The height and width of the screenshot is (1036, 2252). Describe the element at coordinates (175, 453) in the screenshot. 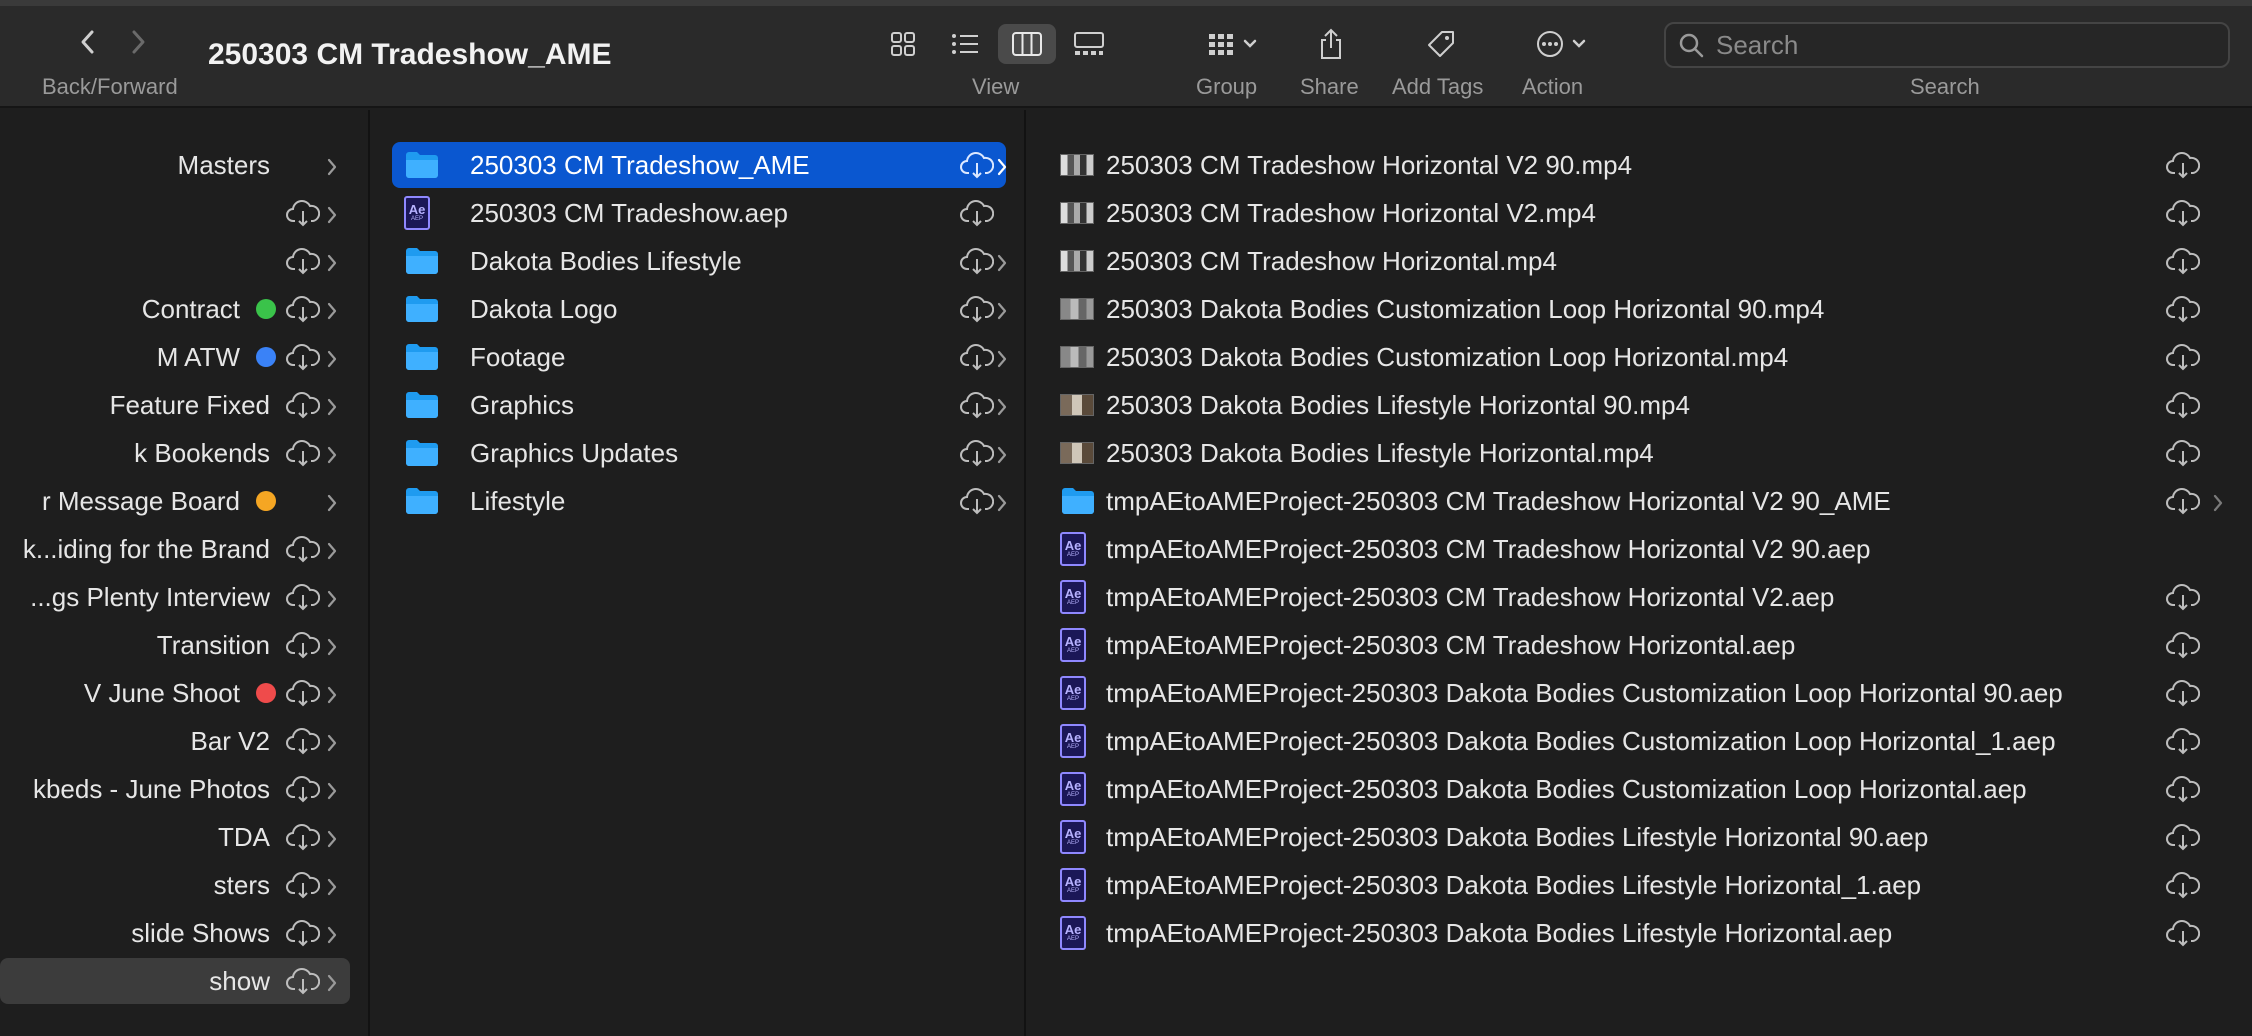

I see `sidebar-item: k Bookends` at that location.